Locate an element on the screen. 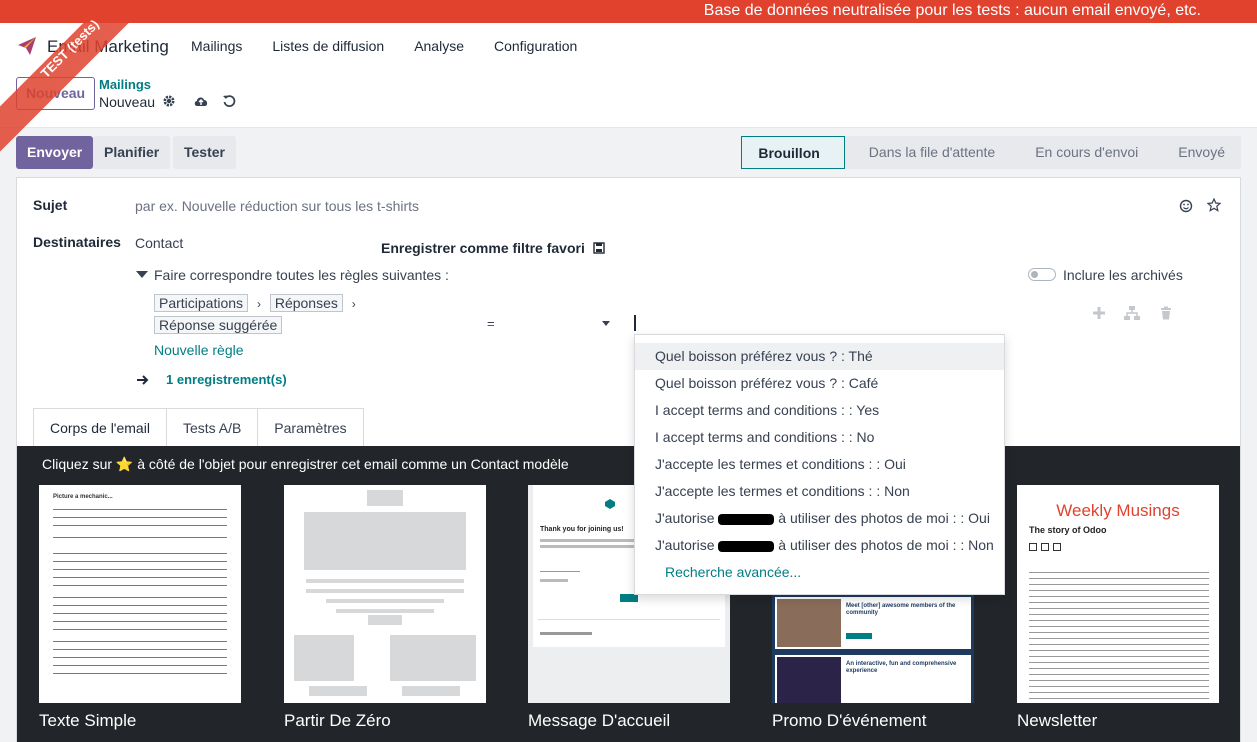 The width and height of the screenshot is (1257, 742). delete-rule-icon is located at coordinates (1166, 313).